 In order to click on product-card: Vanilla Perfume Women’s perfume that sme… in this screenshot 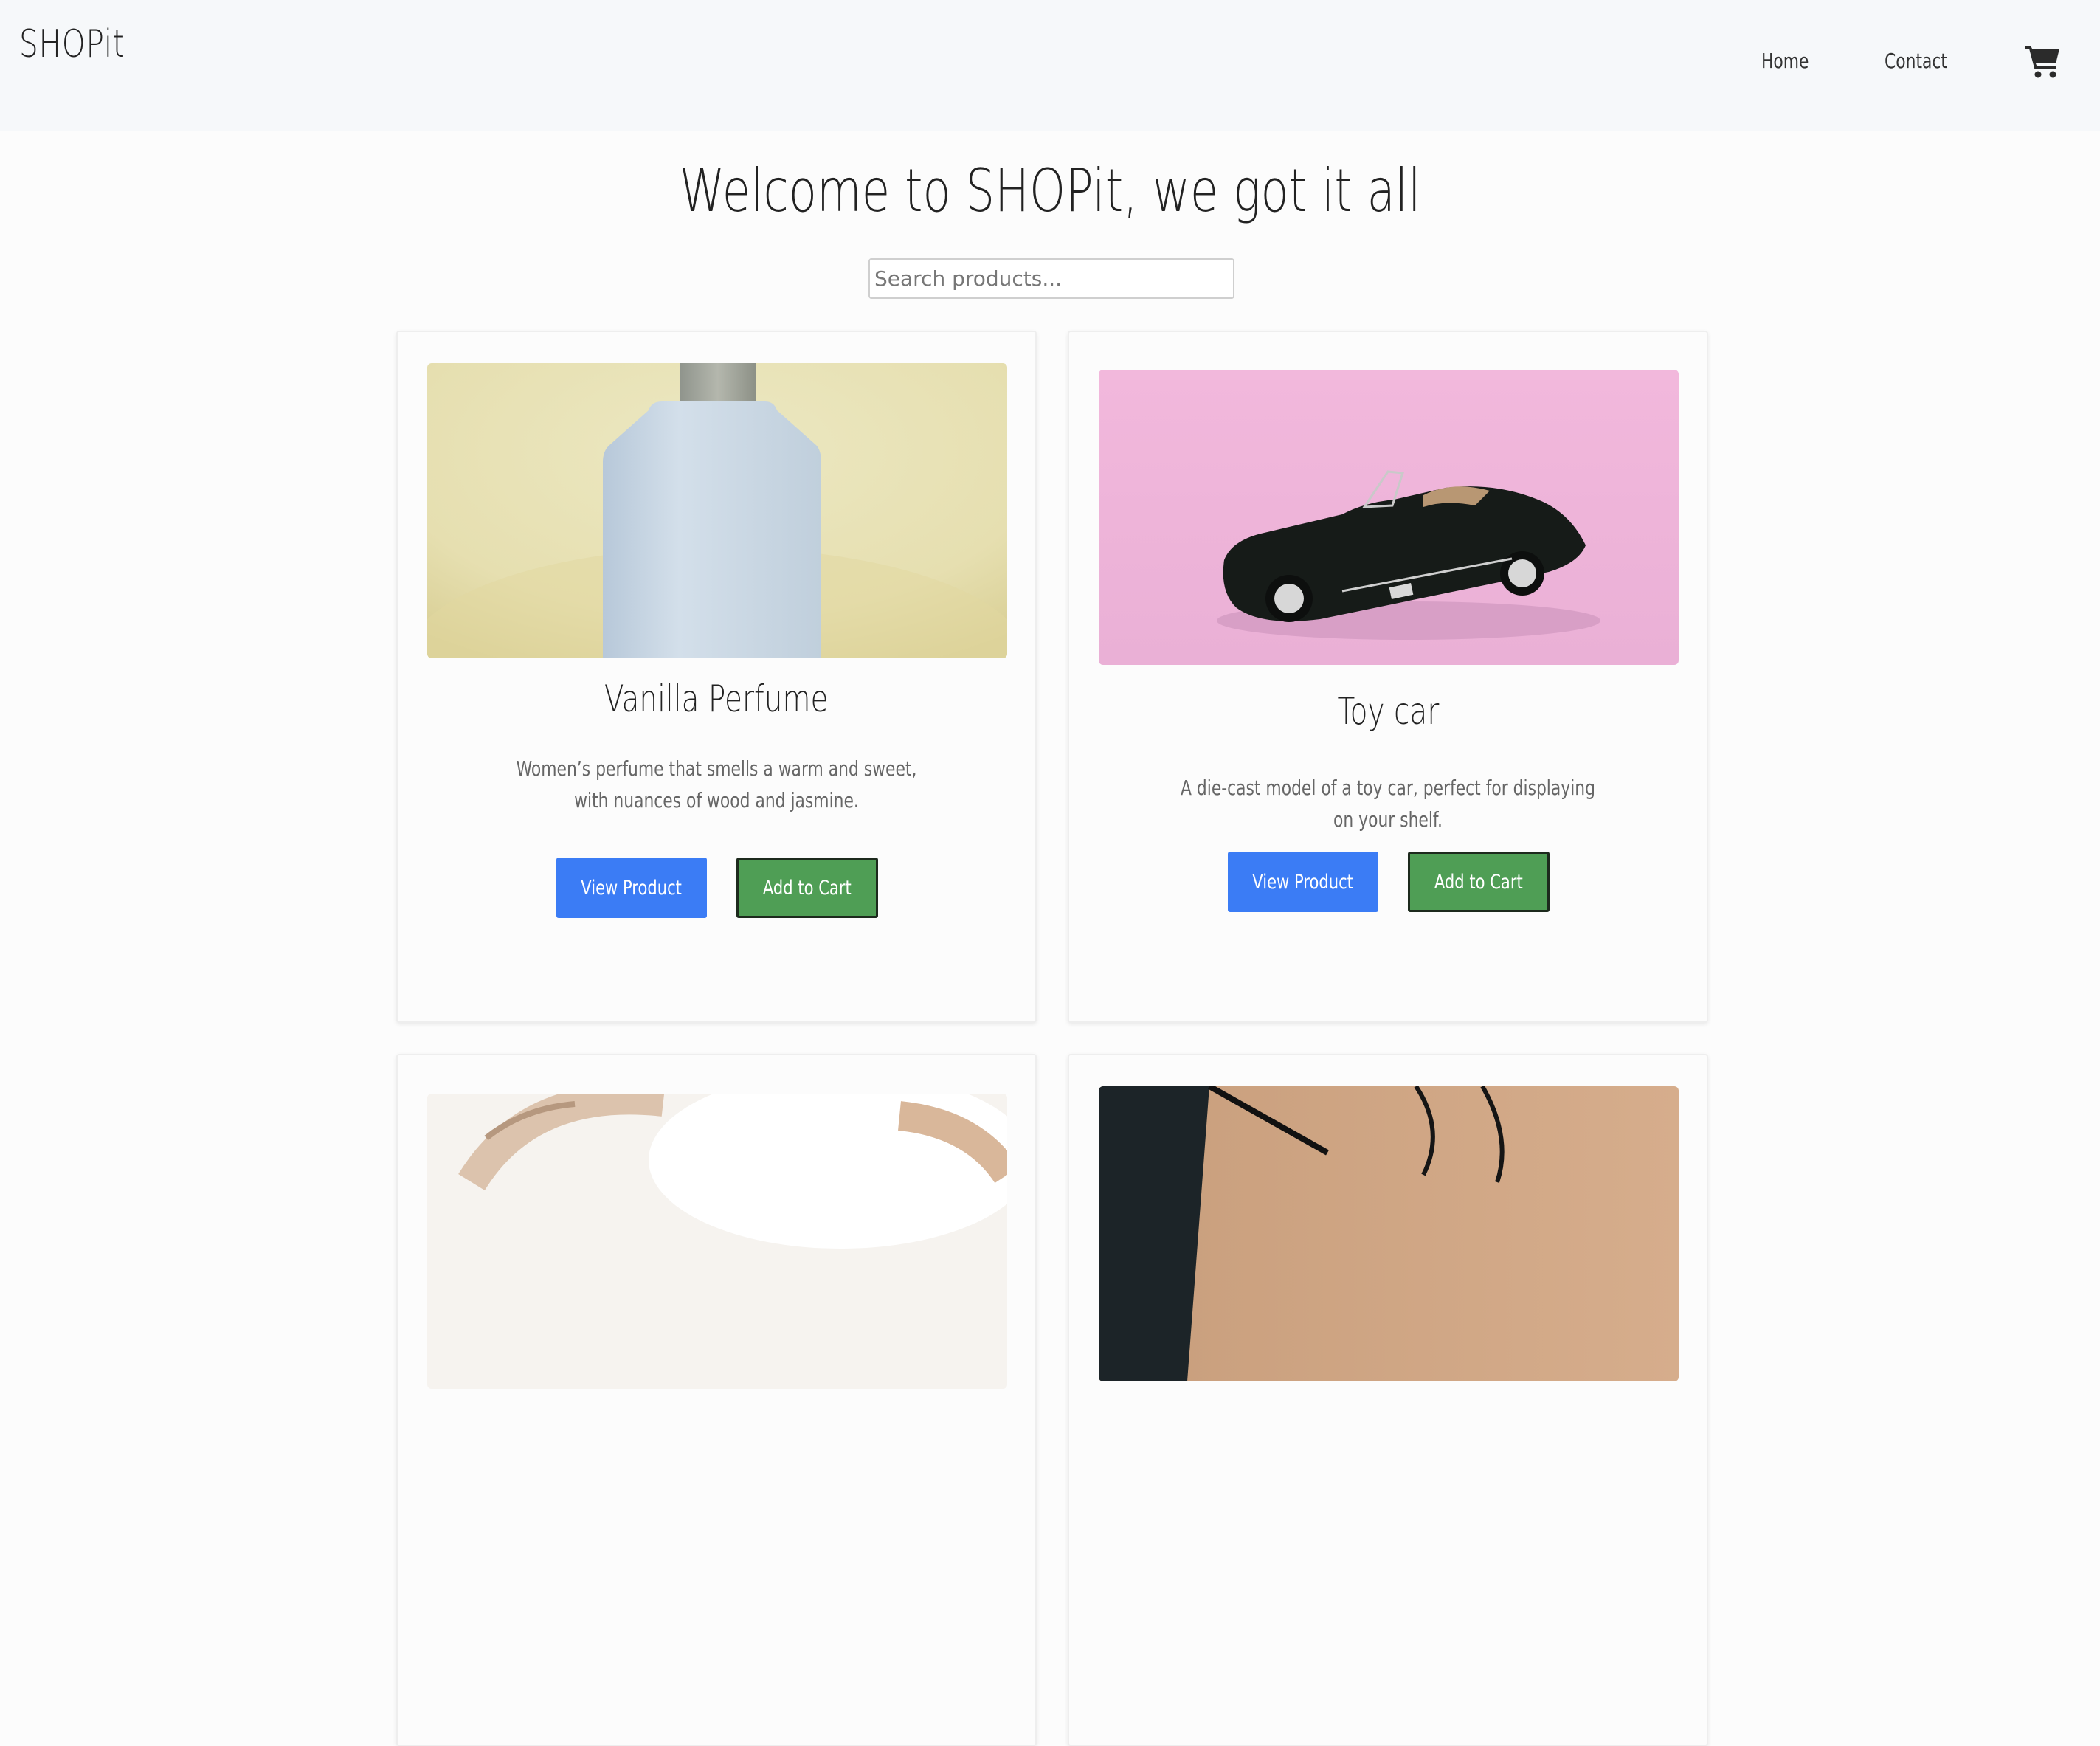, I will do `click(716, 677)`.